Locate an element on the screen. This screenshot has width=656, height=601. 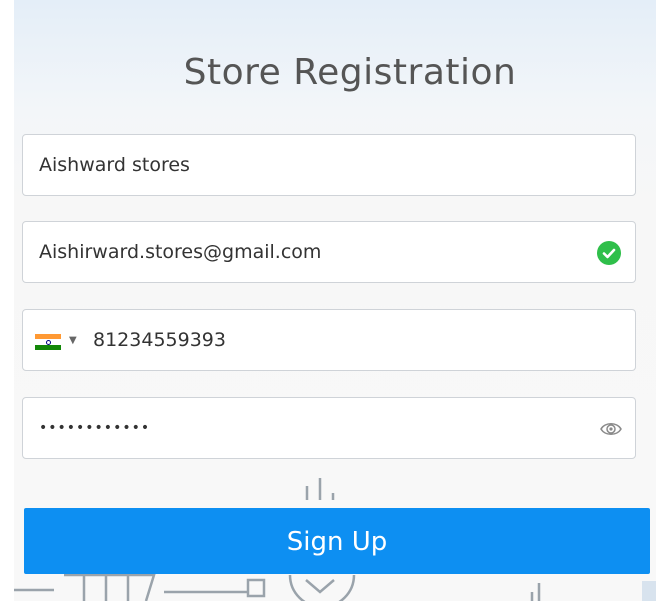
store-name-input is located at coordinates (309, 165).